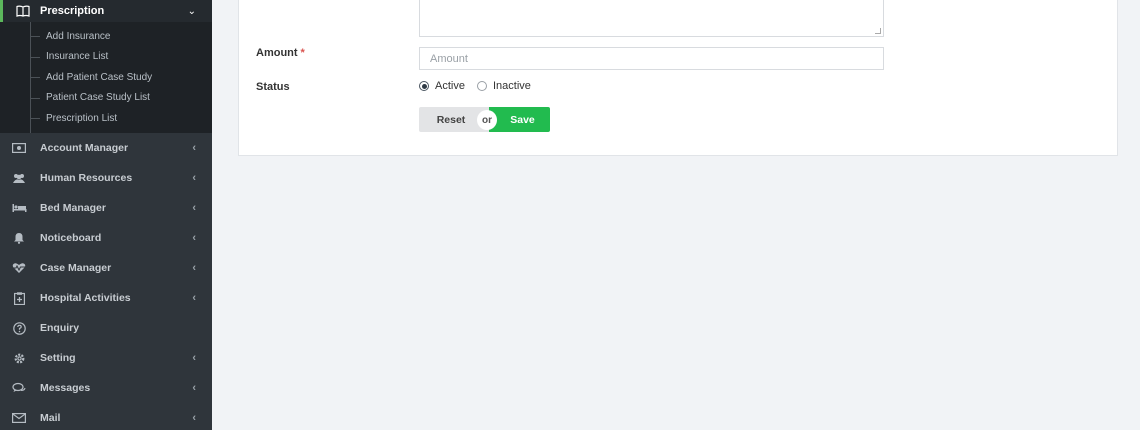 Image resolution: width=1140 pixels, height=430 pixels. Describe the element at coordinates (19, 148) in the screenshot. I see `money-icon` at that location.